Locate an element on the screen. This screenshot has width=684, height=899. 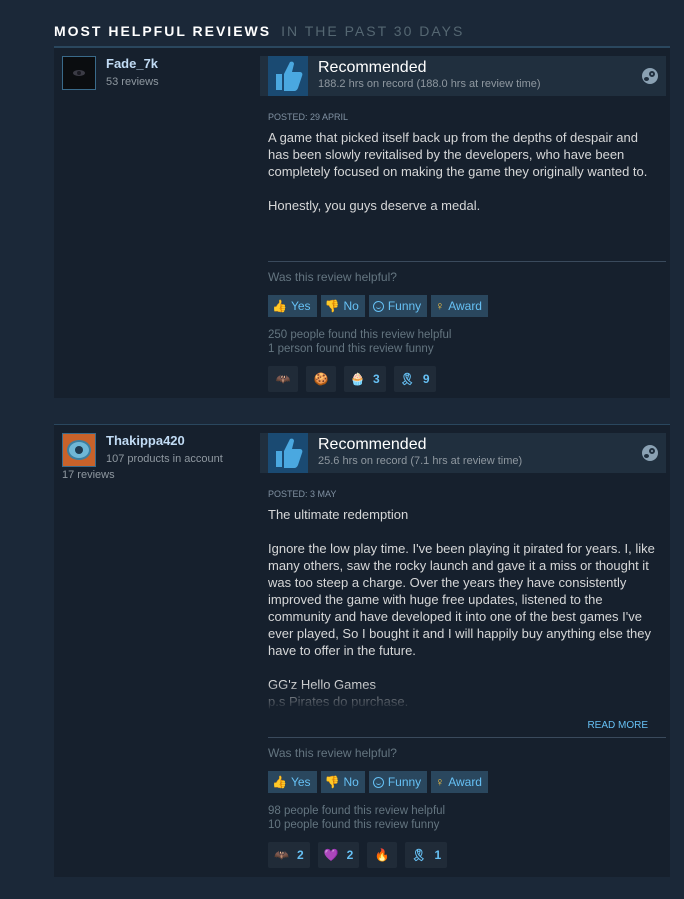
eye-avatar-icon is located at coordinates (79, 73).